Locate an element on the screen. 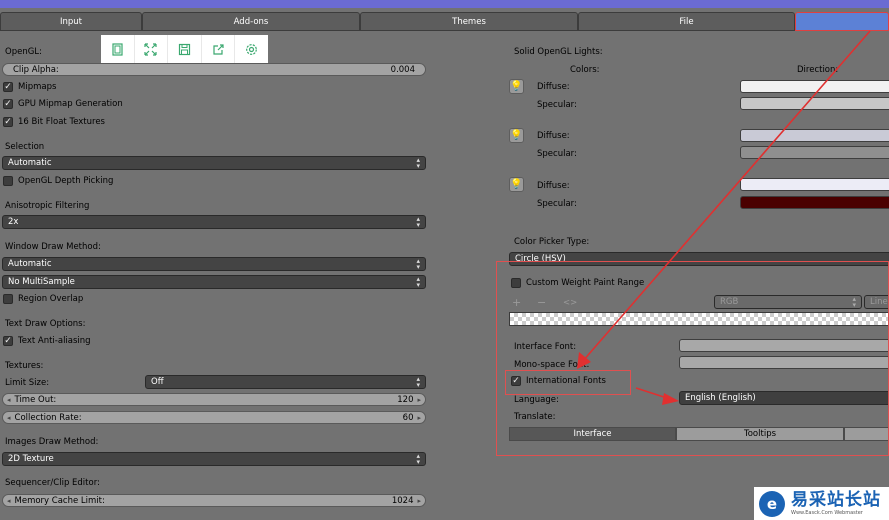 This screenshot has width=889, height=520. watermark: e 易采站长站 Www.Easck.Com Webmaster is located at coordinates (821, 503).